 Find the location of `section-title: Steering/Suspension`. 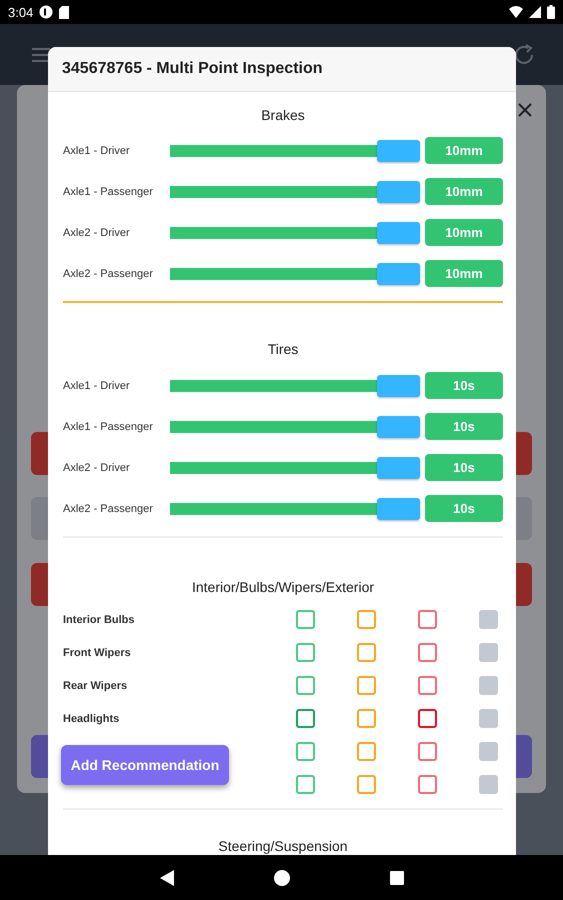

section-title: Steering/Suspension is located at coordinates (283, 846).